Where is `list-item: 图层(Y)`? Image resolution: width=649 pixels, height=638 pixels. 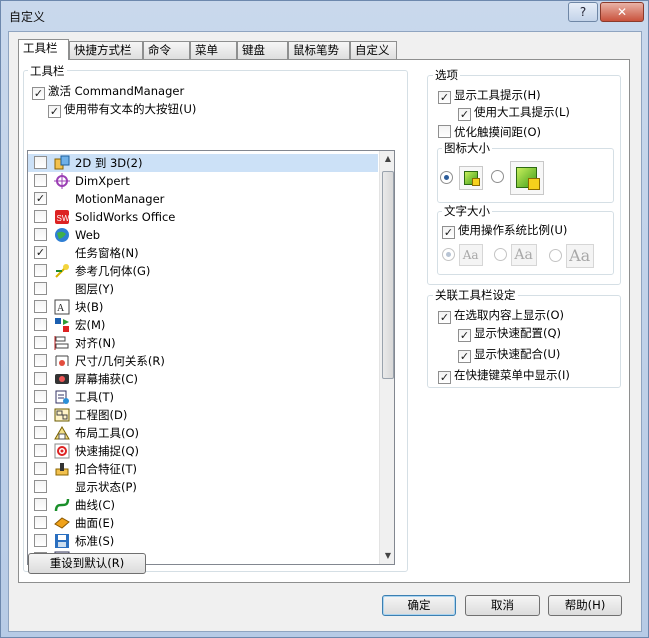 list-item: 图层(Y) is located at coordinates (203, 289).